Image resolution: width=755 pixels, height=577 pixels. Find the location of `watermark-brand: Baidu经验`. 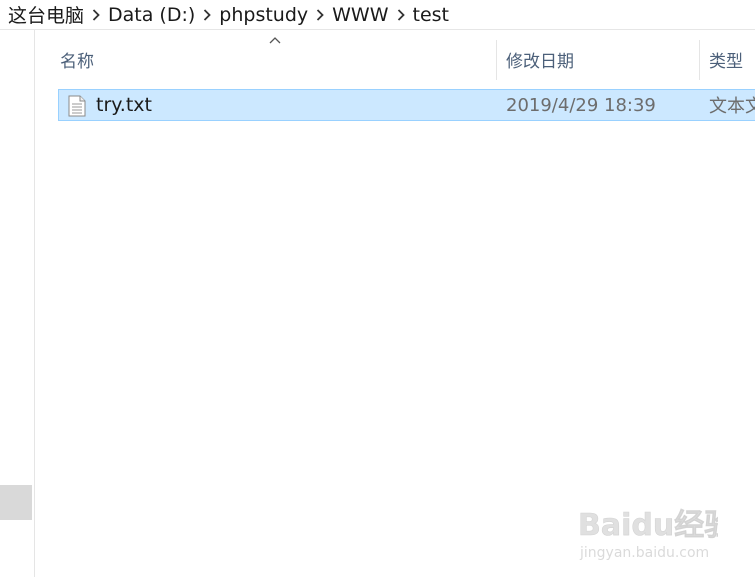

watermark-brand: Baidu经验 is located at coordinates (648, 525).